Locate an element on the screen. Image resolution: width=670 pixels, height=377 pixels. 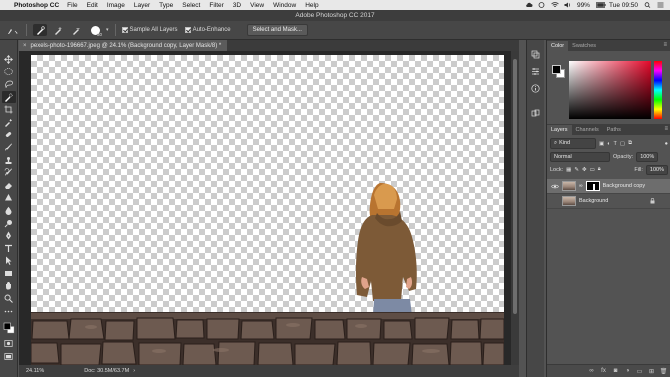
tool-preset-picker is located at coordinates (13, 30).